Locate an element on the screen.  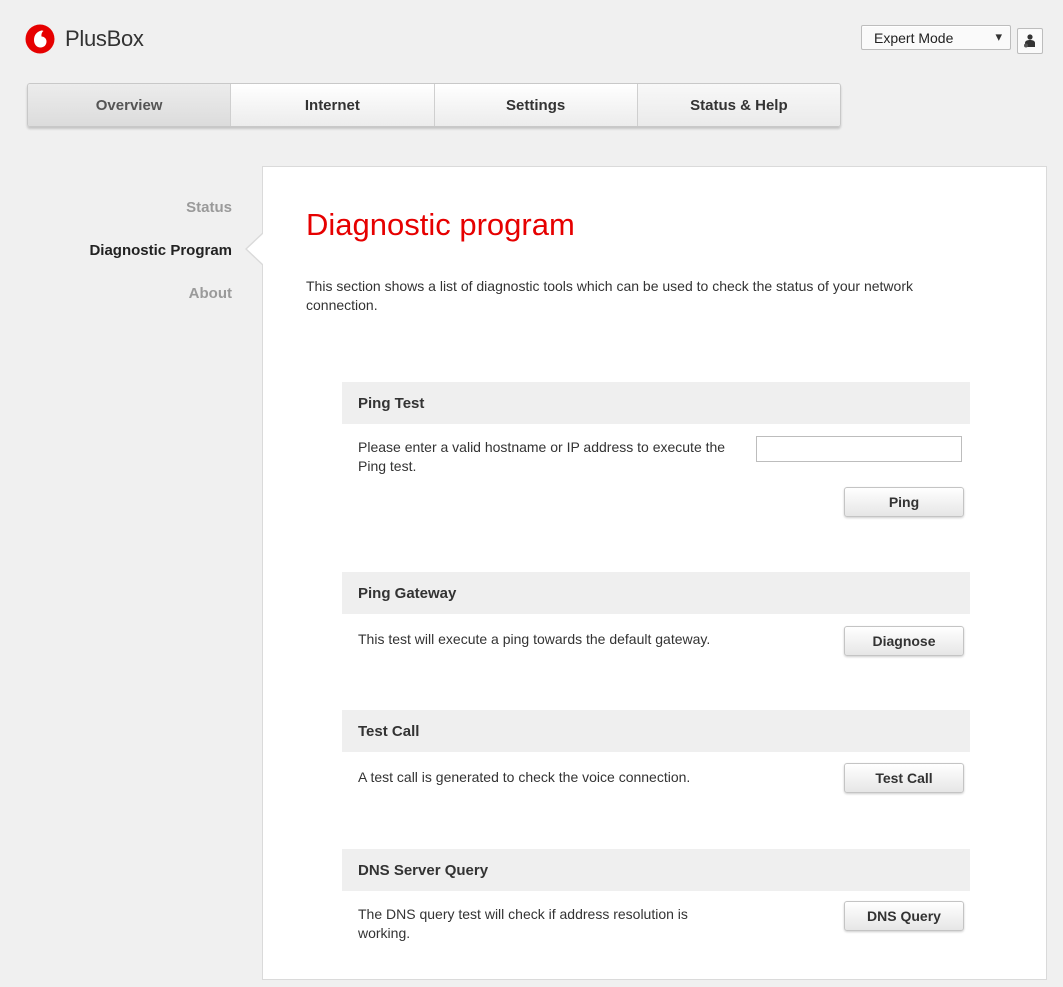
mode-select: Expert Mode ▾ is located at coordinates (936, 37).